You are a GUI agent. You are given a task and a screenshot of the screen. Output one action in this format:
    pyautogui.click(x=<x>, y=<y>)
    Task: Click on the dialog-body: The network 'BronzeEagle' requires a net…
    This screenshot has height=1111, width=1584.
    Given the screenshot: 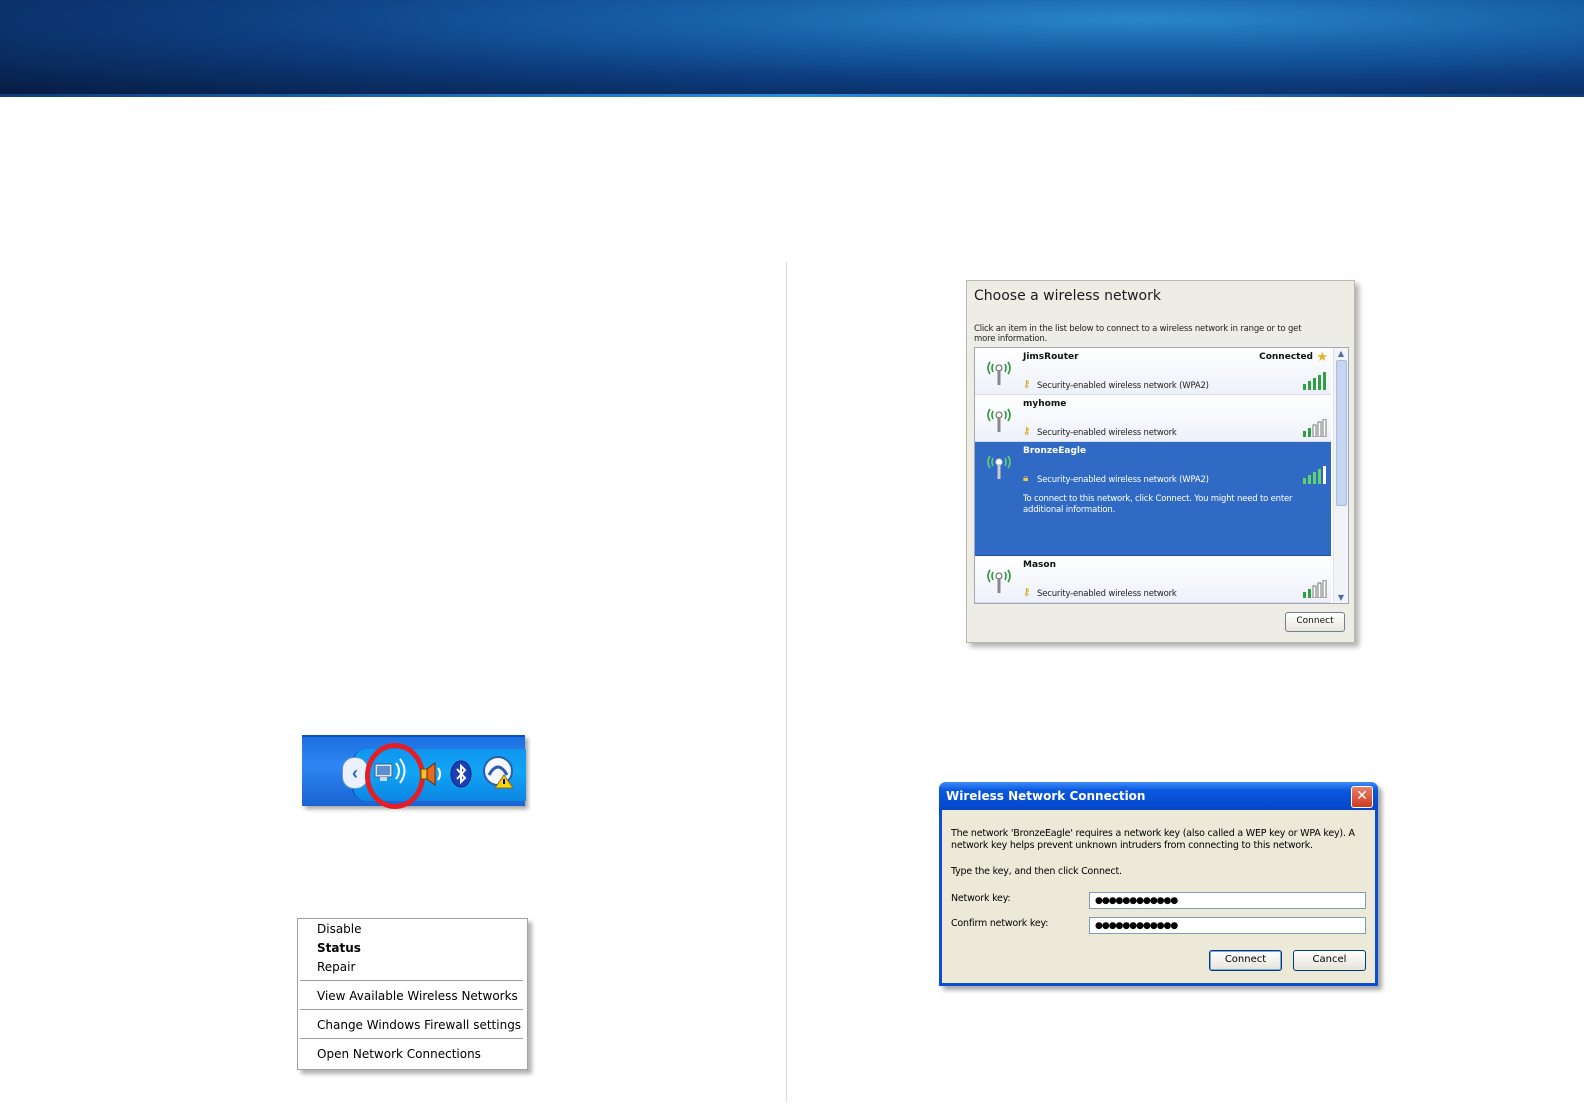 What is the action you would take?
    pyautogui.click(x=1158, y=896)
    